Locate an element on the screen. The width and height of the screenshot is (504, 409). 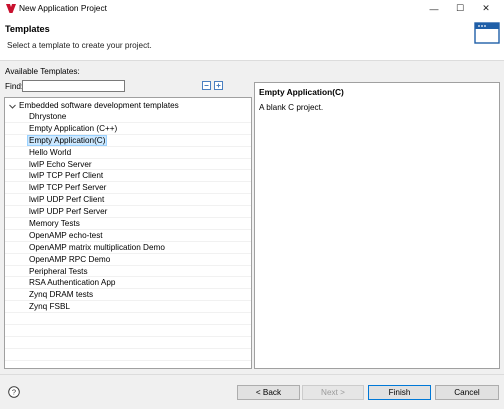
tree-item-label: Zynq DRAM tests is located at coordinates (61, 295).